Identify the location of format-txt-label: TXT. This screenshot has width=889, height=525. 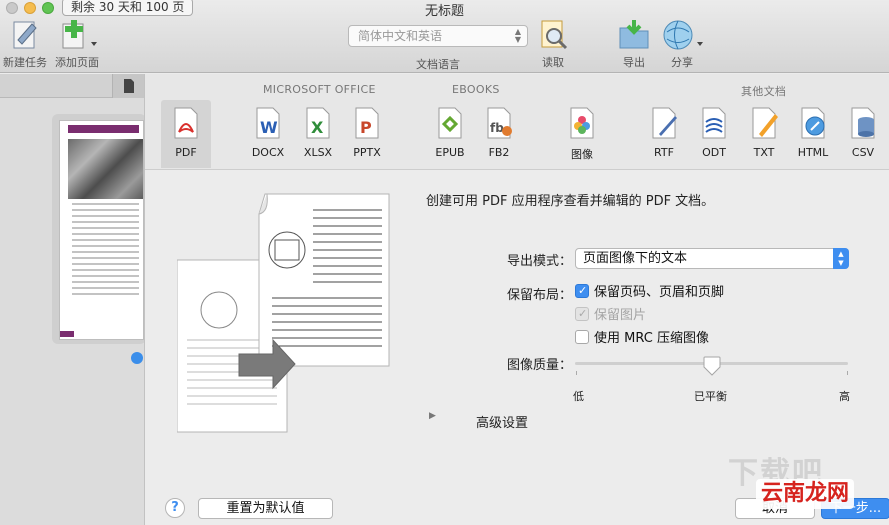
(764, 152).